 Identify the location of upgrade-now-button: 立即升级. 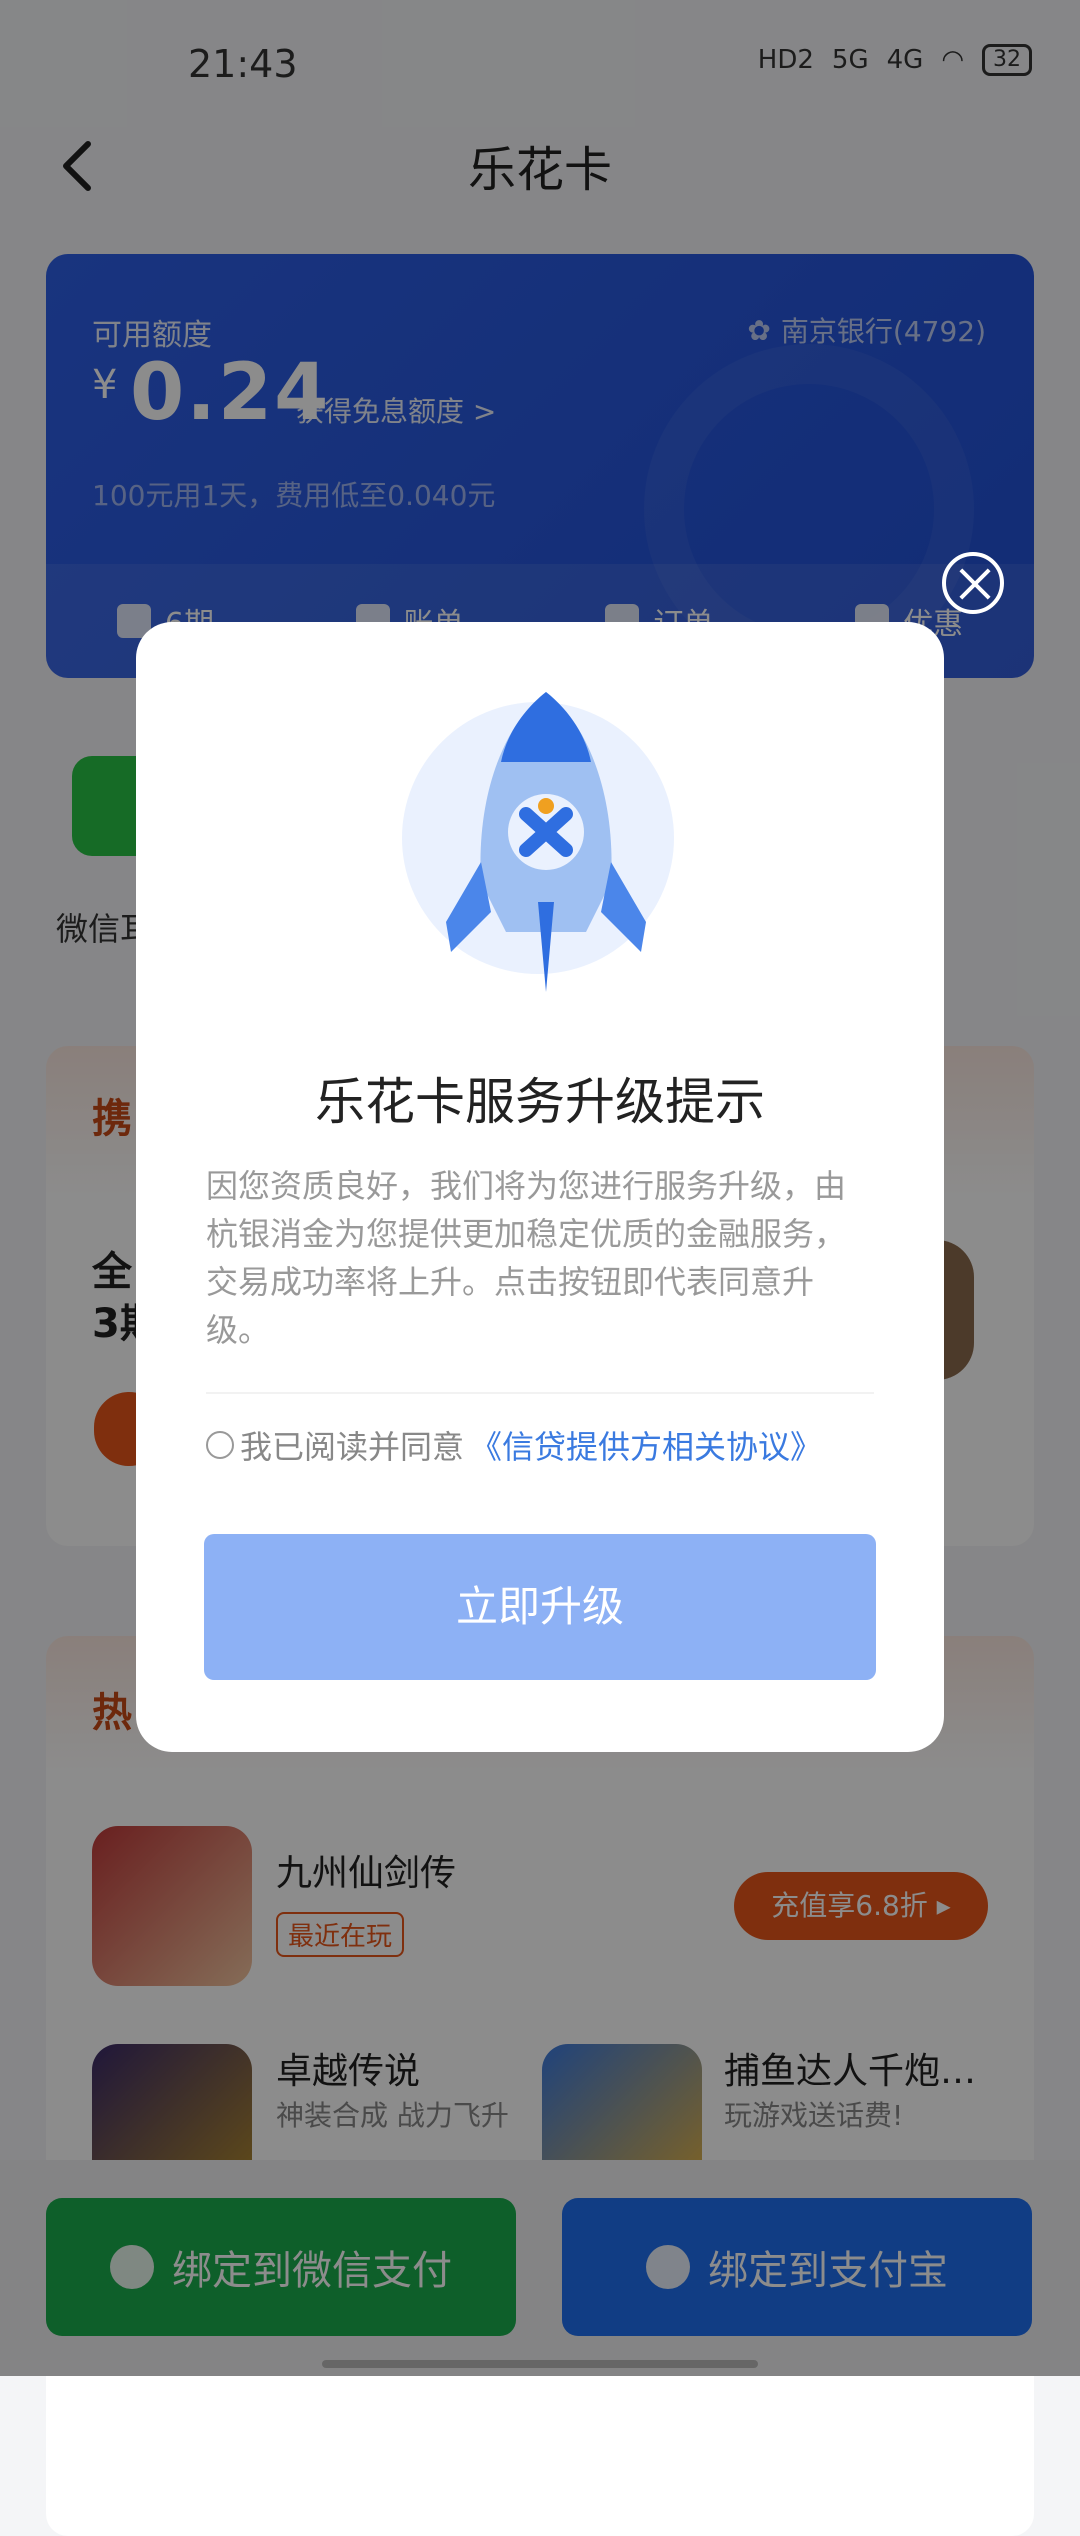
(540, 1607).